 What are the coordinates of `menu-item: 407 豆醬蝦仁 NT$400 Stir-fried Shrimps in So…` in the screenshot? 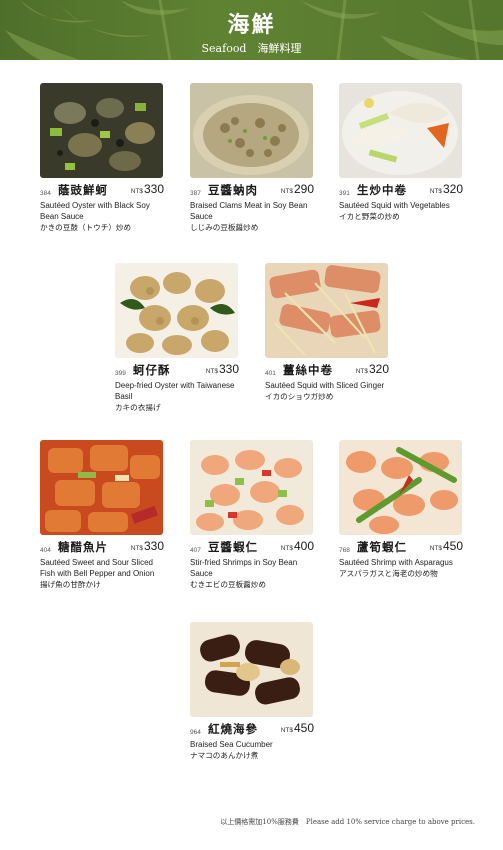 It's located at (254, 515).